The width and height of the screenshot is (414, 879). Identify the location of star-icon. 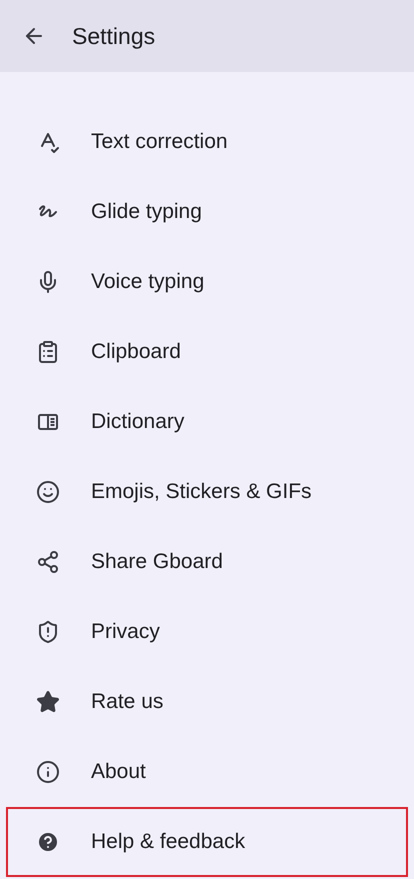
(48, 702).